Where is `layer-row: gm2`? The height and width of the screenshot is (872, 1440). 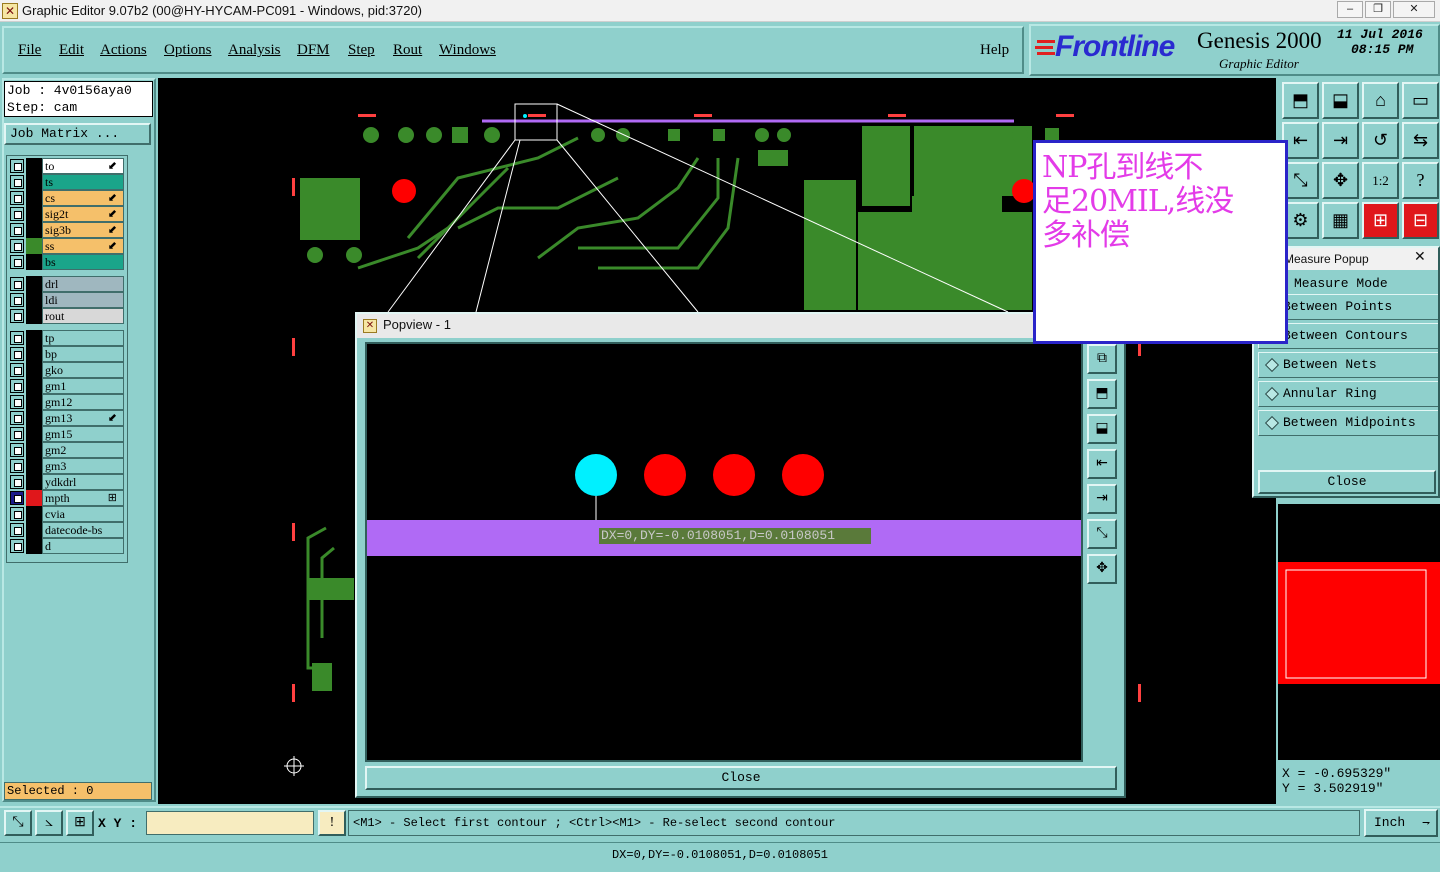 layer-row: gm2 is located at coordinates (68, 450).